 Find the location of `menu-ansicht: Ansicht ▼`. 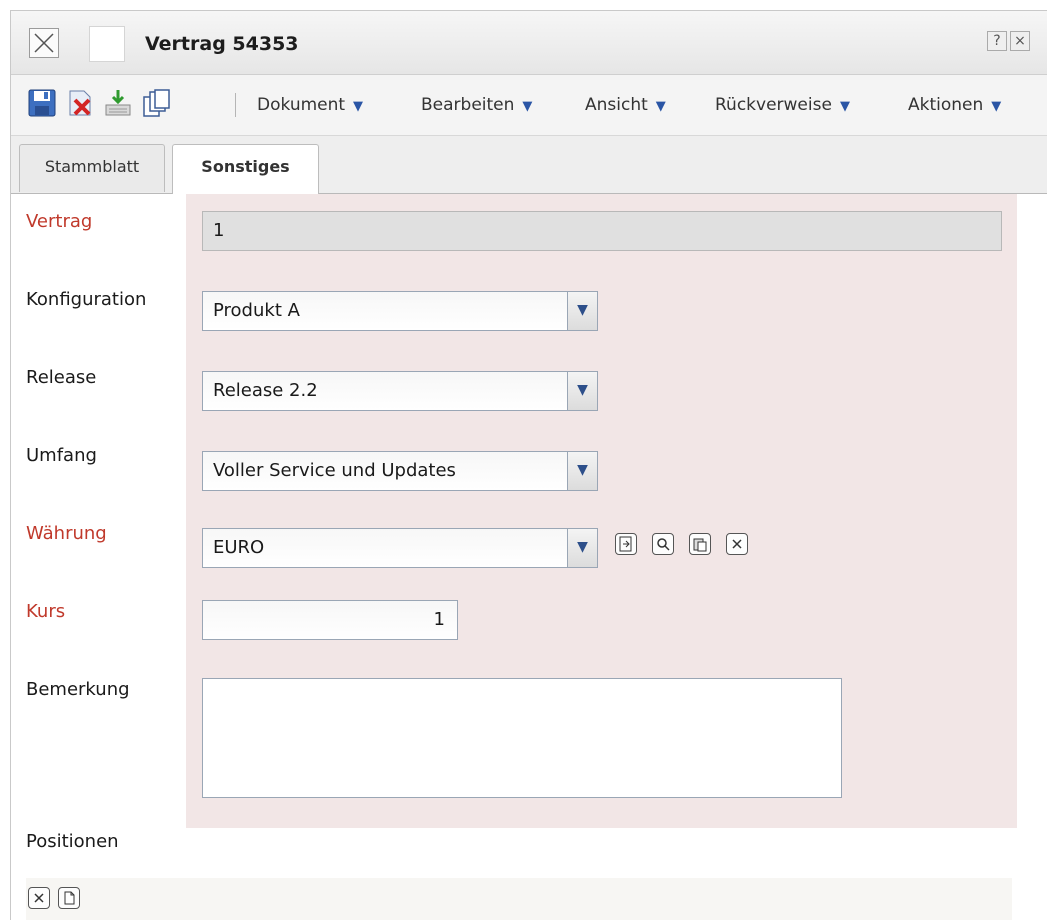

menu-ansicht: Ansicht ▼ is located at coordinates (625, 105).